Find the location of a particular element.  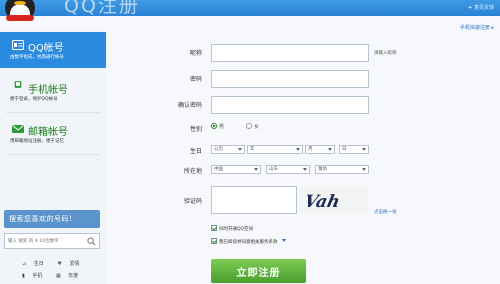

refresh-captcha-link: 点击换一张 is located at coordinates (385, 212).